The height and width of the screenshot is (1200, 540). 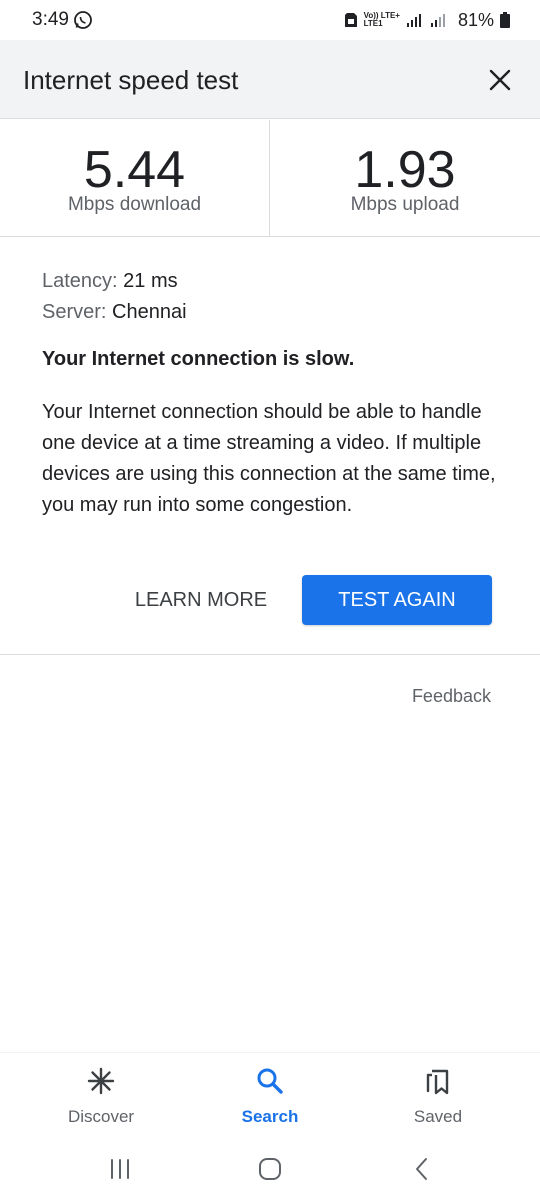 I want to click on back-icon, so click(x=421, y=1169).